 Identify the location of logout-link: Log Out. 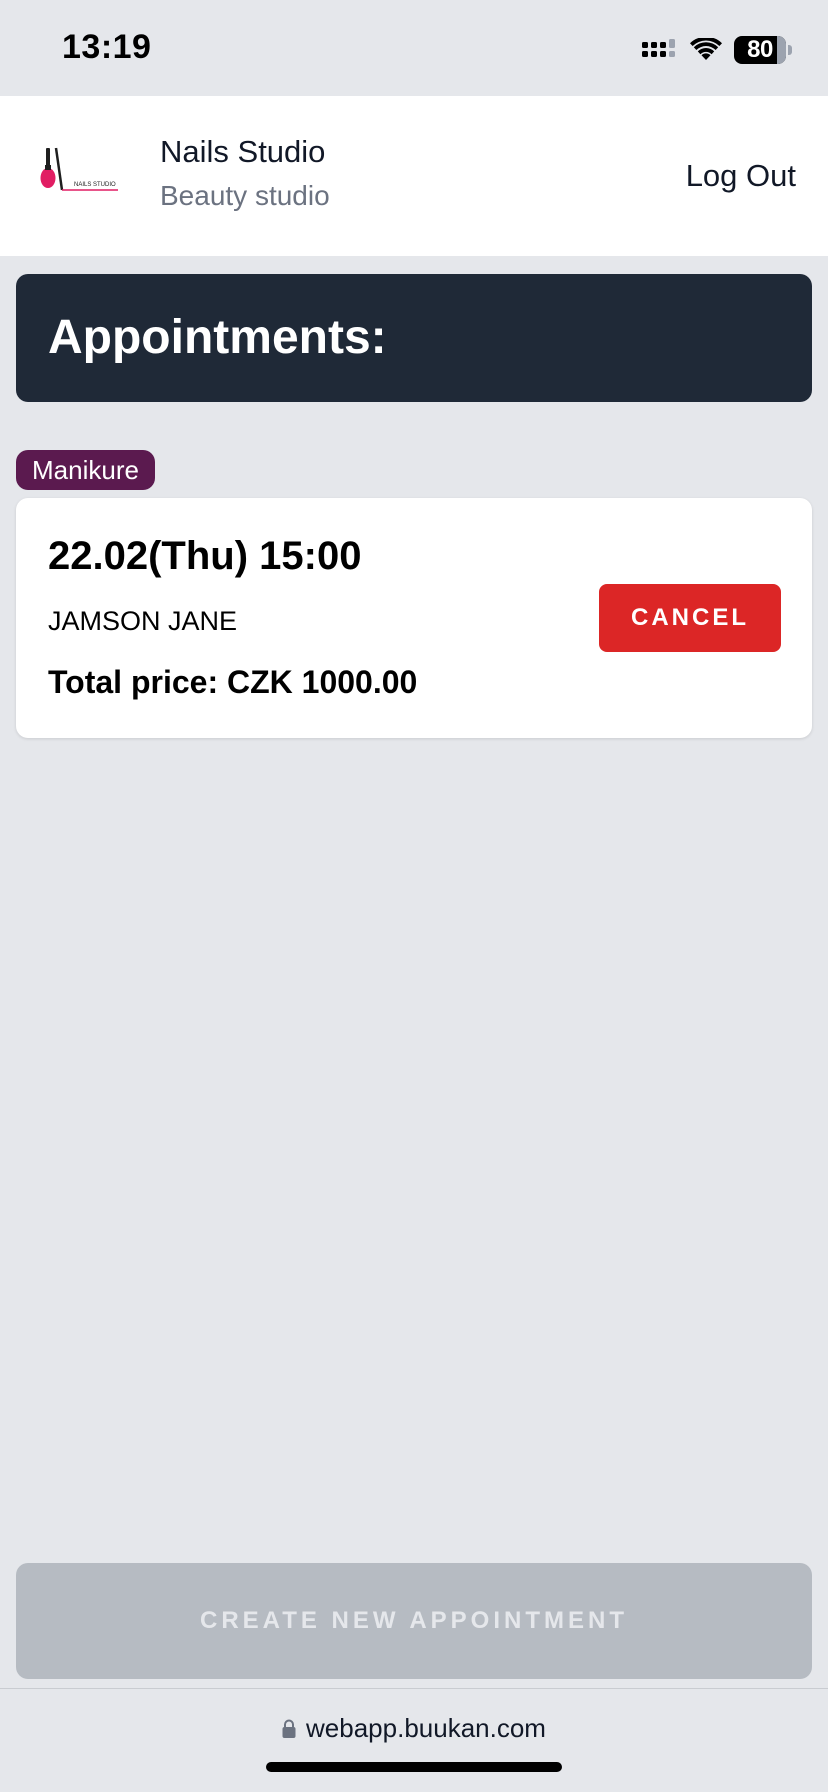
(741, 176).